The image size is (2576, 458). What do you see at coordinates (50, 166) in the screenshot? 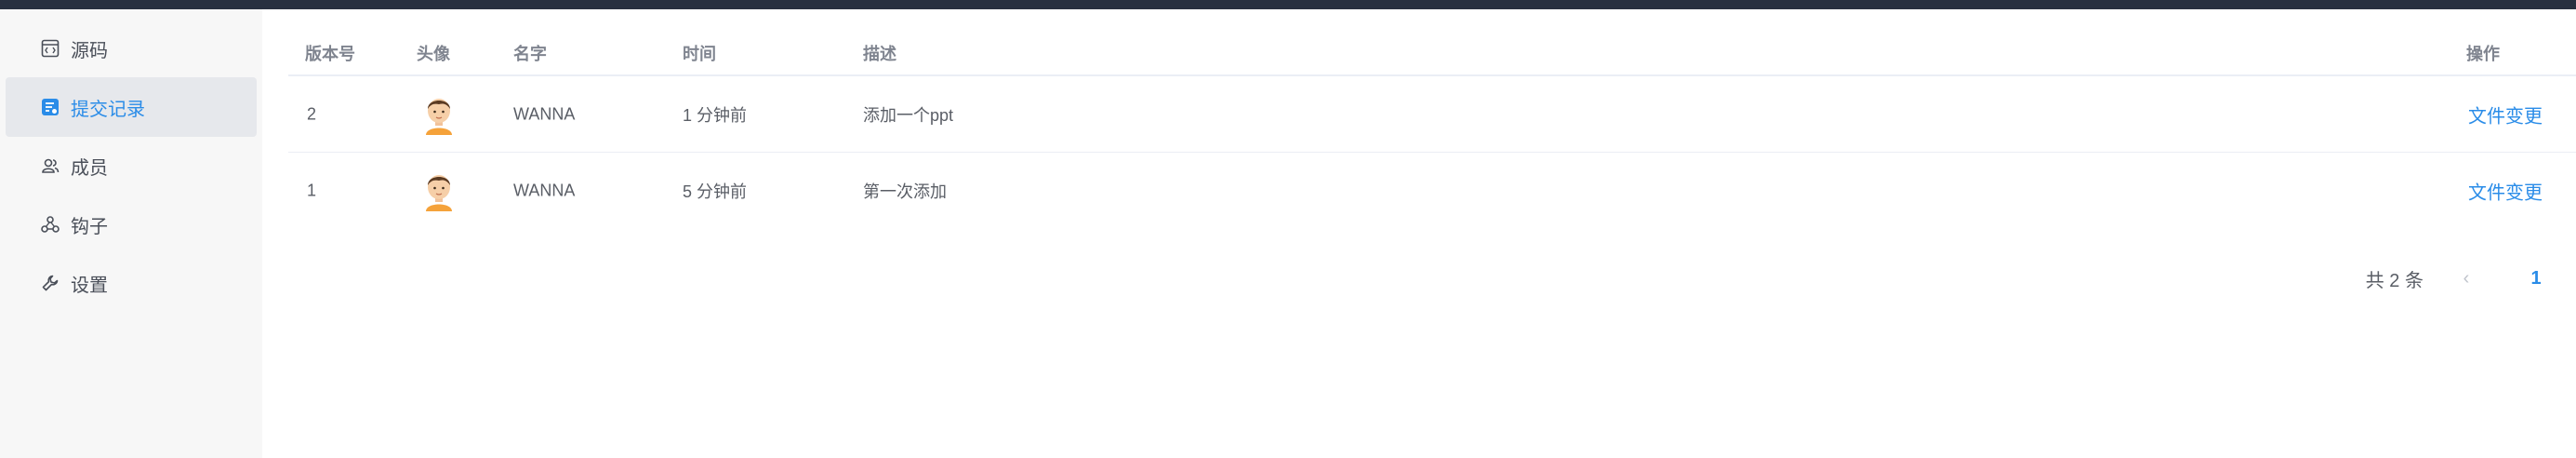
I see `users-icon` at bounding box center [50, 166].